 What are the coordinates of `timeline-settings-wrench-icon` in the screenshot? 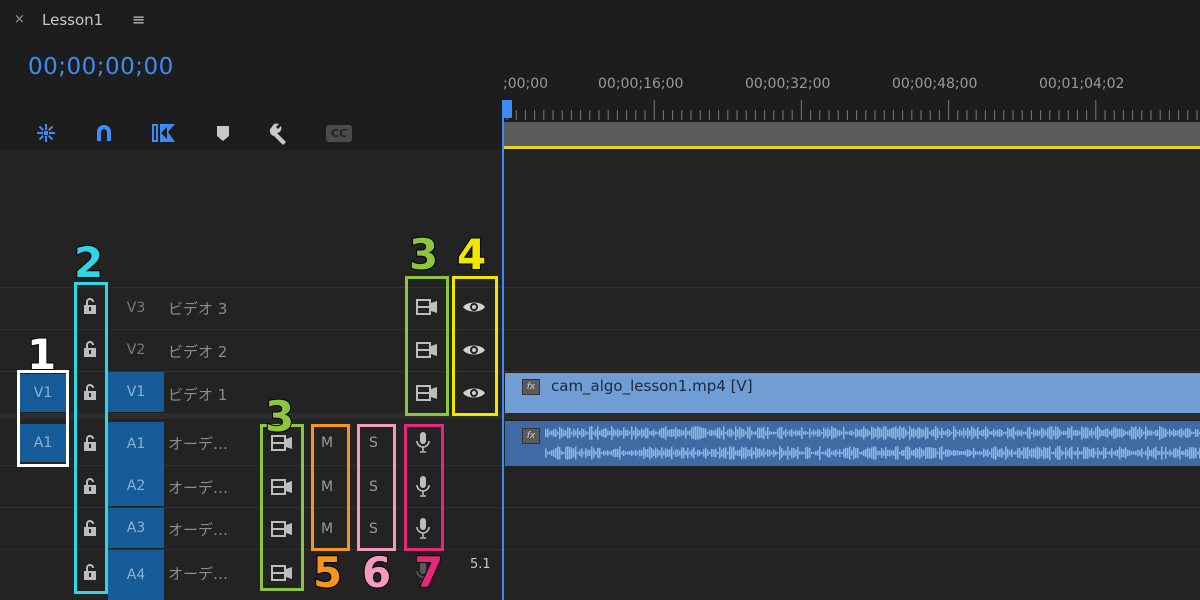 It's located at (281, 133).